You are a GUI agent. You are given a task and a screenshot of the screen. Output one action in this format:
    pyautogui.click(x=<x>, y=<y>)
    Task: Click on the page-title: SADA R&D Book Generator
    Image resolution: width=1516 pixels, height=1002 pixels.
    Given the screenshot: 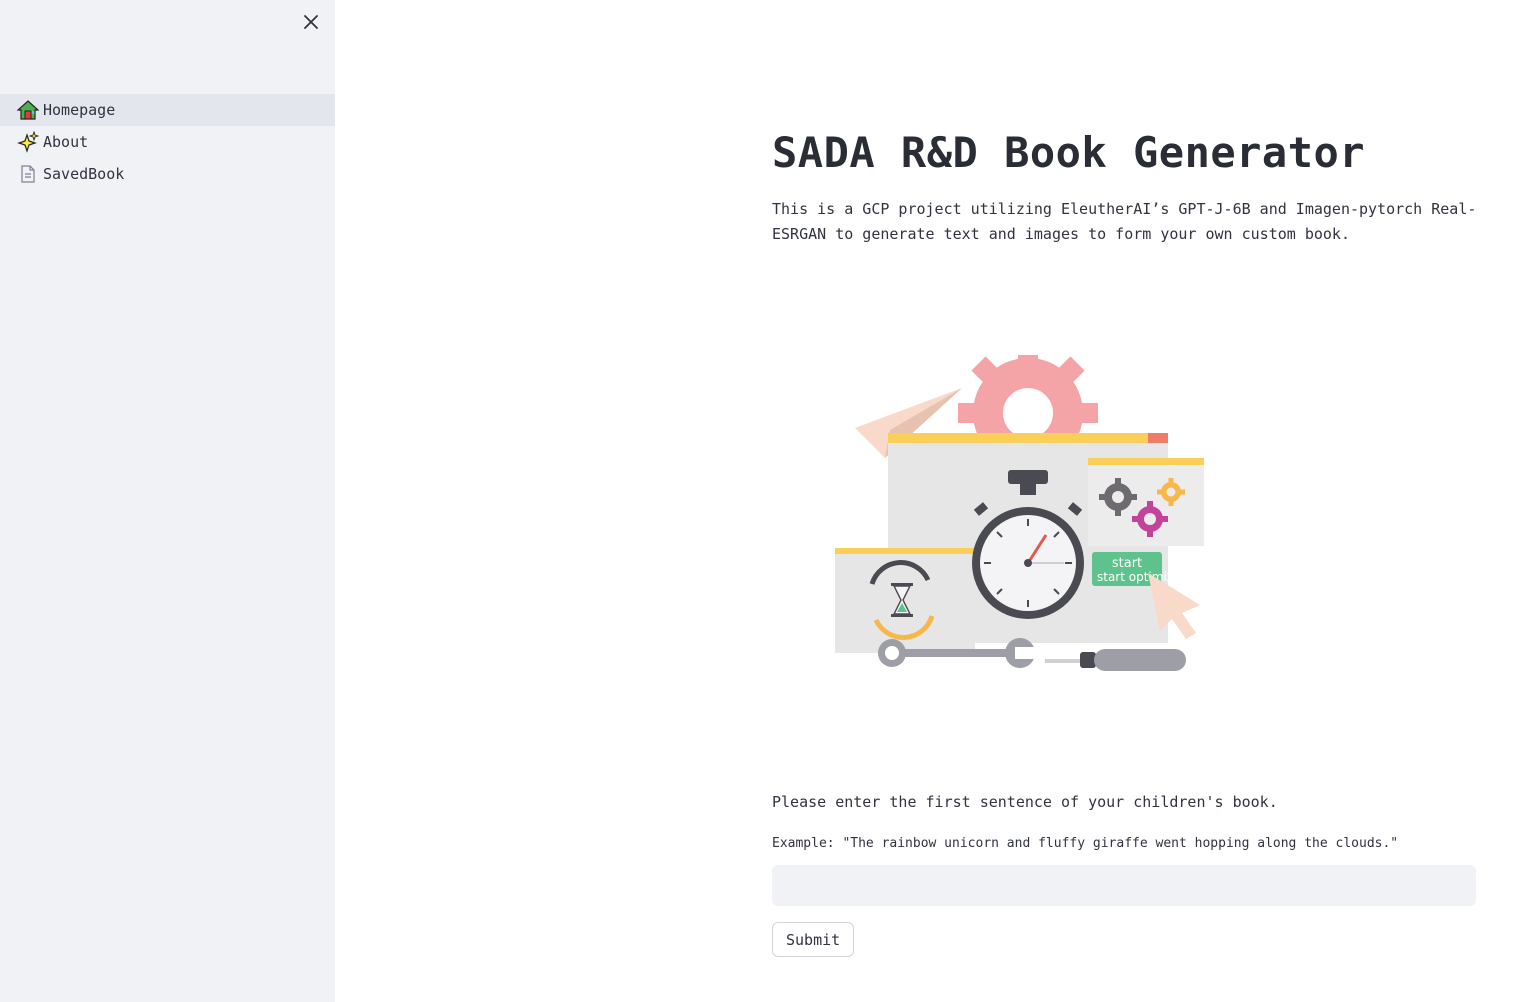 What is the action you would take?
    pyautogui.click(x=1069, y=152)
    